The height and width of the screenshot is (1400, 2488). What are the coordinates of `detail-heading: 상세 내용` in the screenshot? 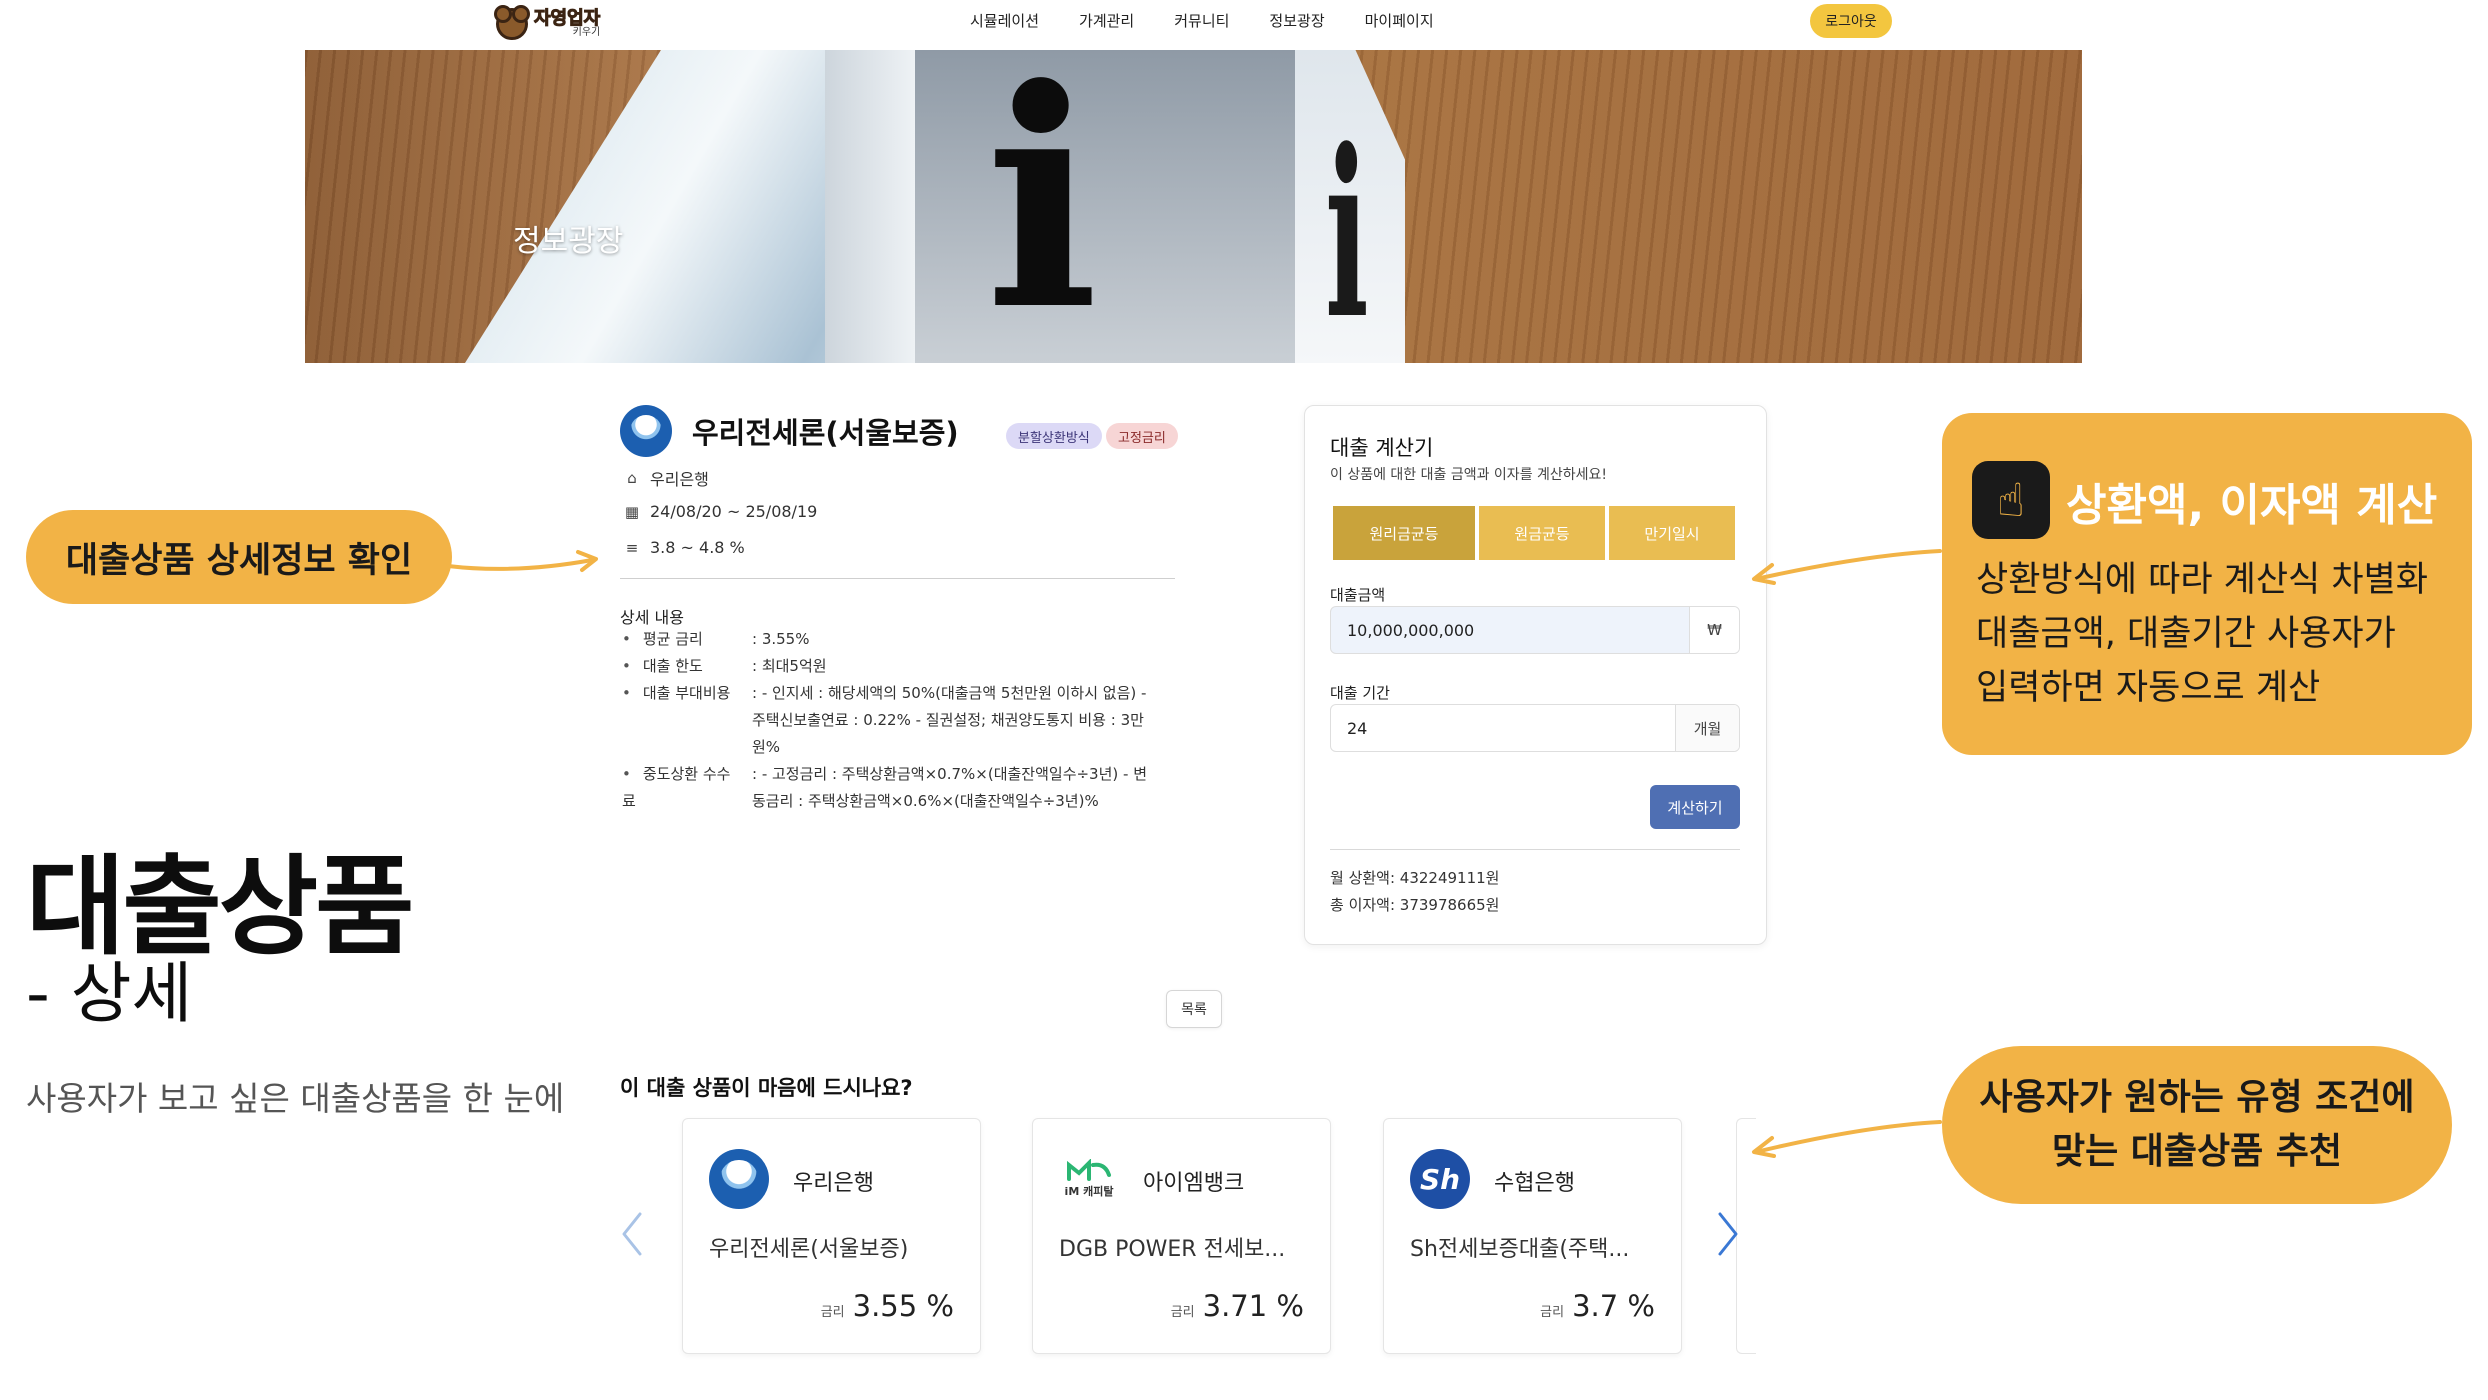 It's located at (652, 617).